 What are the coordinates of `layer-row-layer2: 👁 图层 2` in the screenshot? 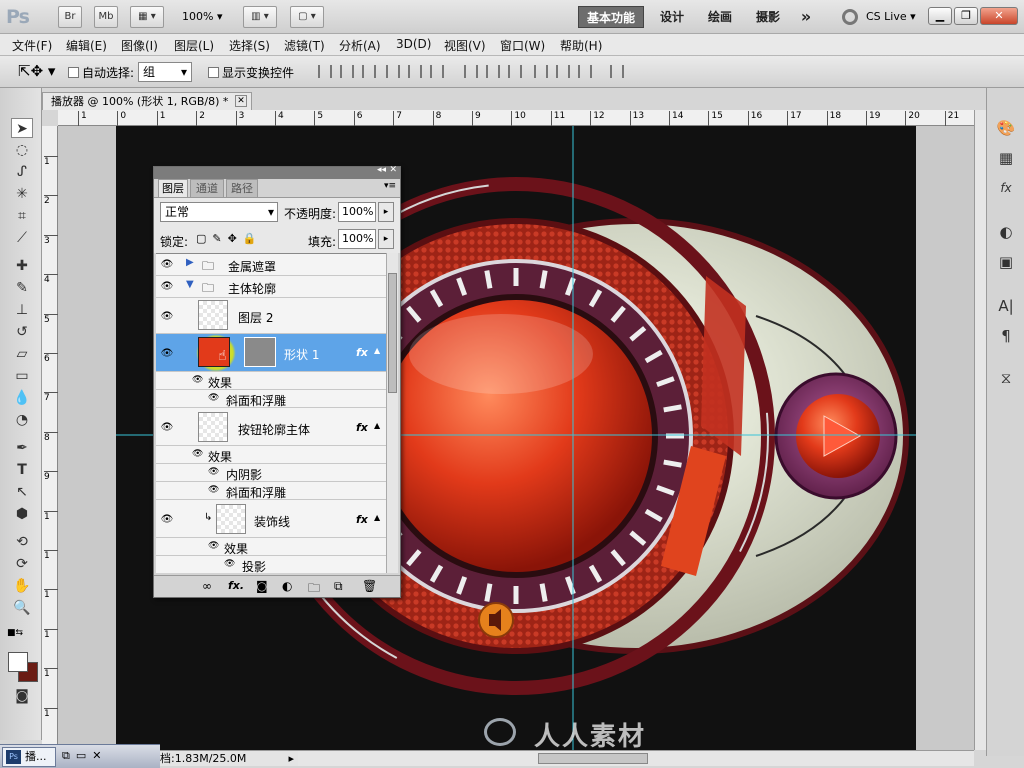 It's located at (271, 316).